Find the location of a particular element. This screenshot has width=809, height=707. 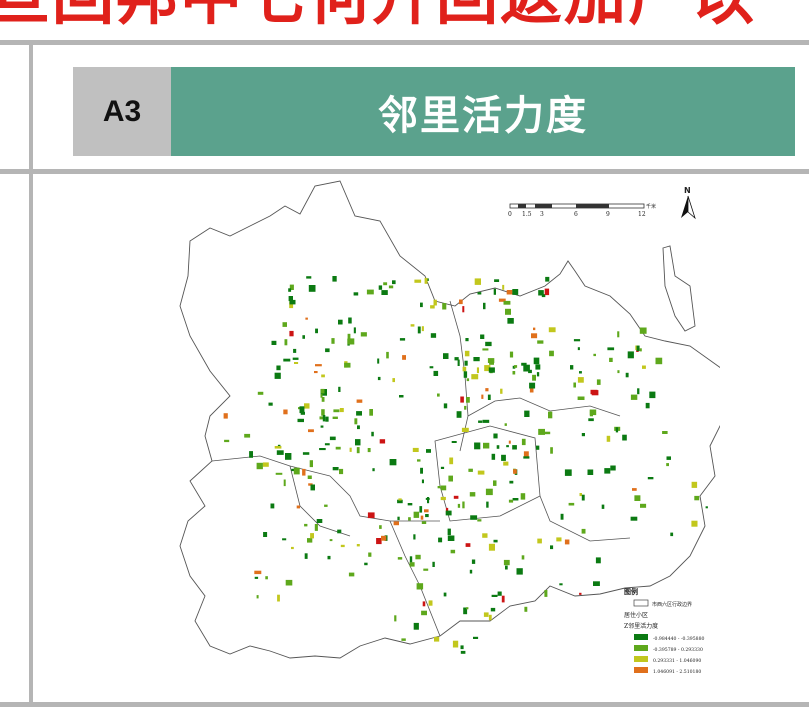

legend-class-label: 1.046091 - 2.510180 is located at coordinates (677, 672).